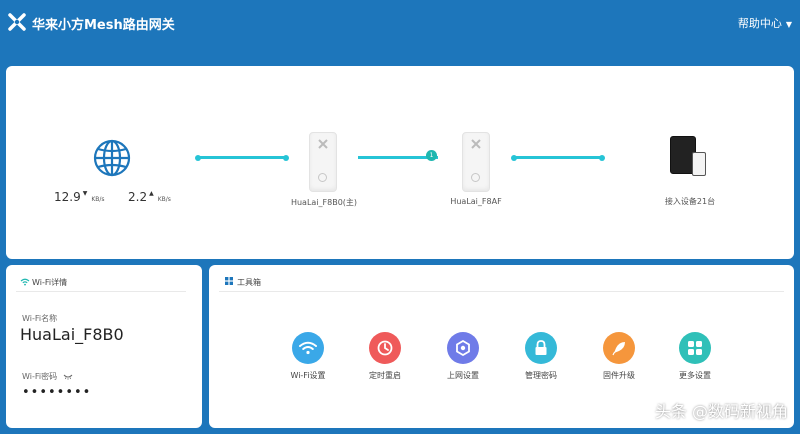 The height and width of the screenshot is (434, 800). Describe the element at coordinates (619, 375) in the screenshot. I see `tool-label: 固件升级` at that location.